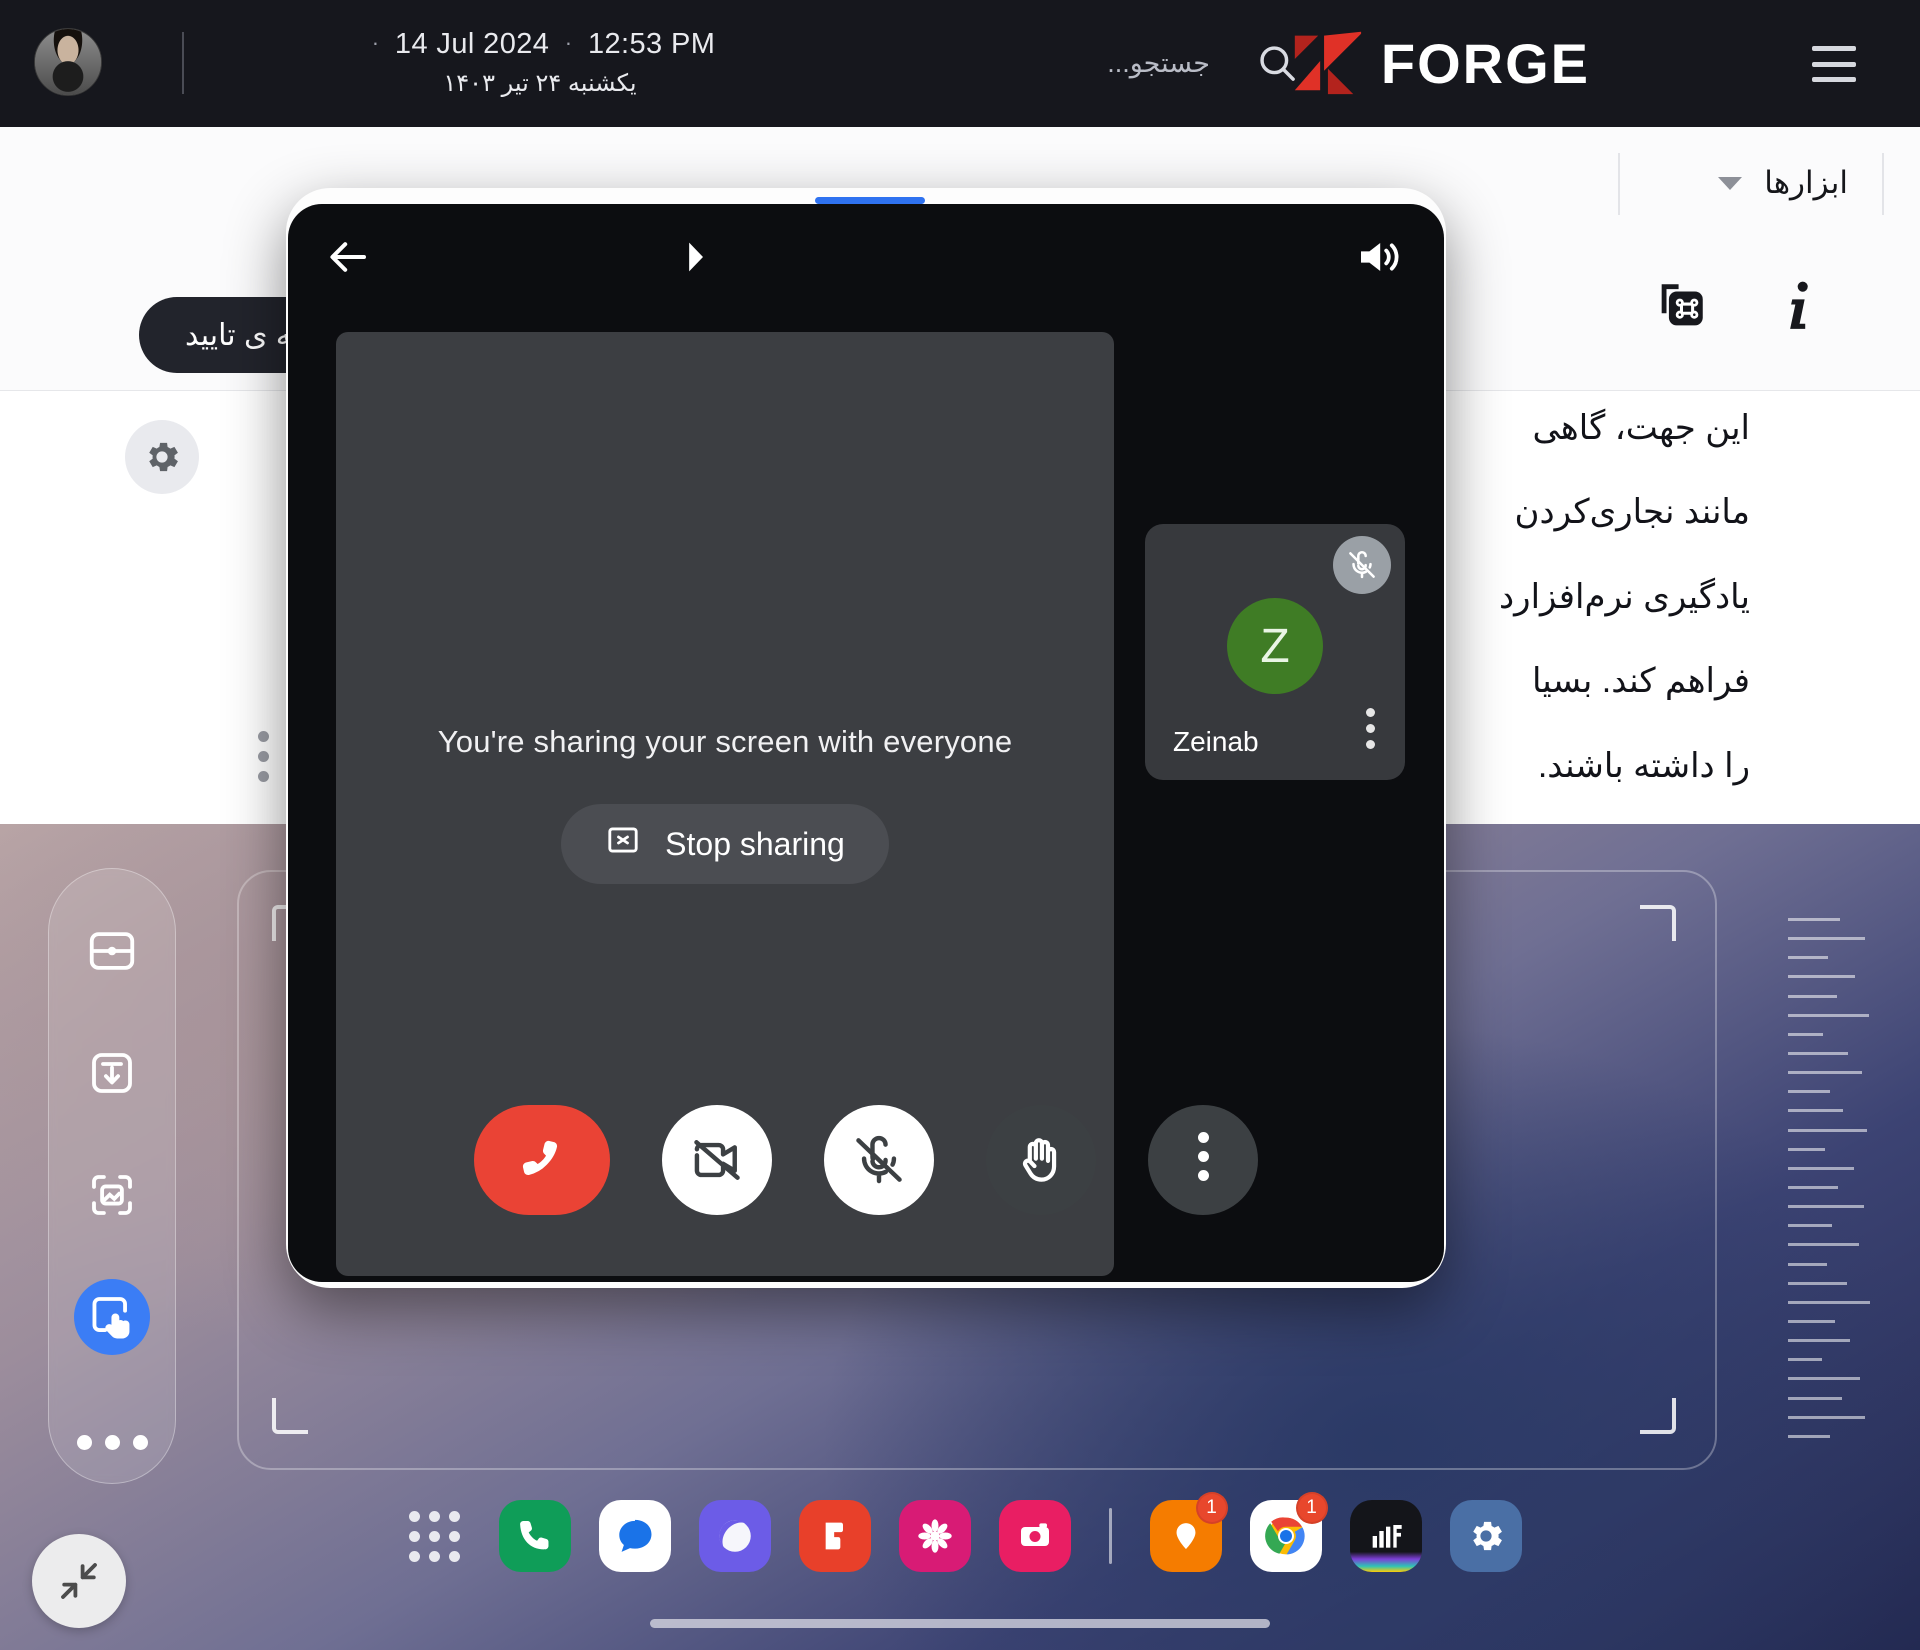 The height and width of the screenshot is (1650, 1920). I want to click on command-shortcut-icon, so click(1681, 308).